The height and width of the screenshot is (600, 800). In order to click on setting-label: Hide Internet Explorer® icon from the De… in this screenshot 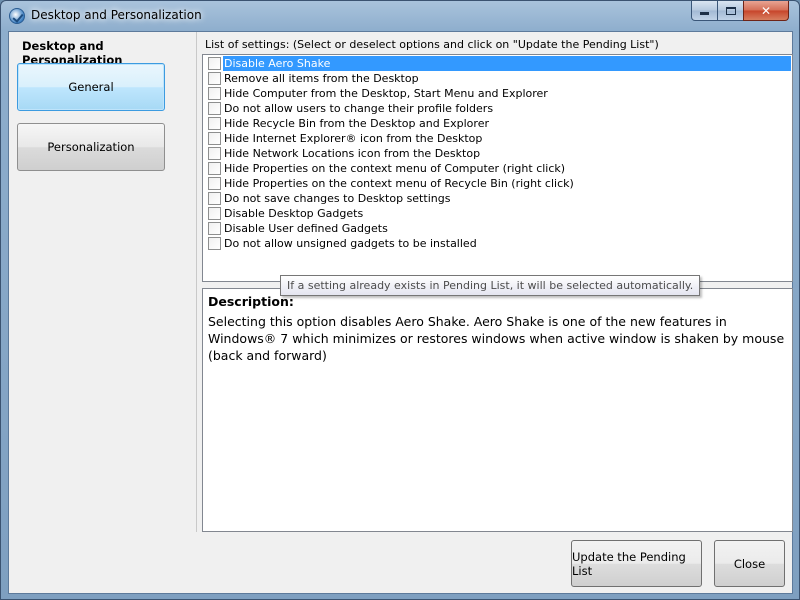, I will do `click(353, 138)`.